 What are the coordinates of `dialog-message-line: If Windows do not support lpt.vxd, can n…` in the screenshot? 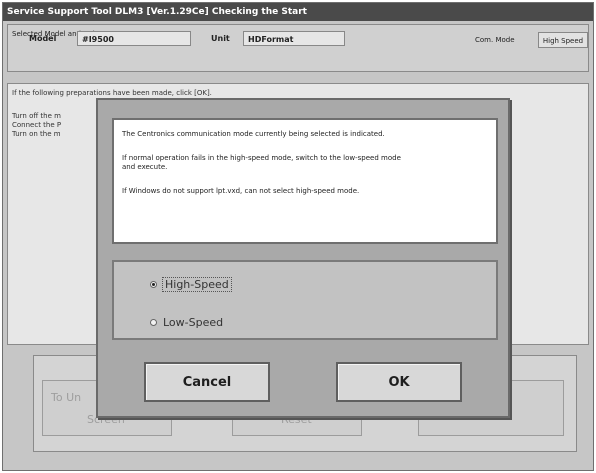 It's located at (241, 191).